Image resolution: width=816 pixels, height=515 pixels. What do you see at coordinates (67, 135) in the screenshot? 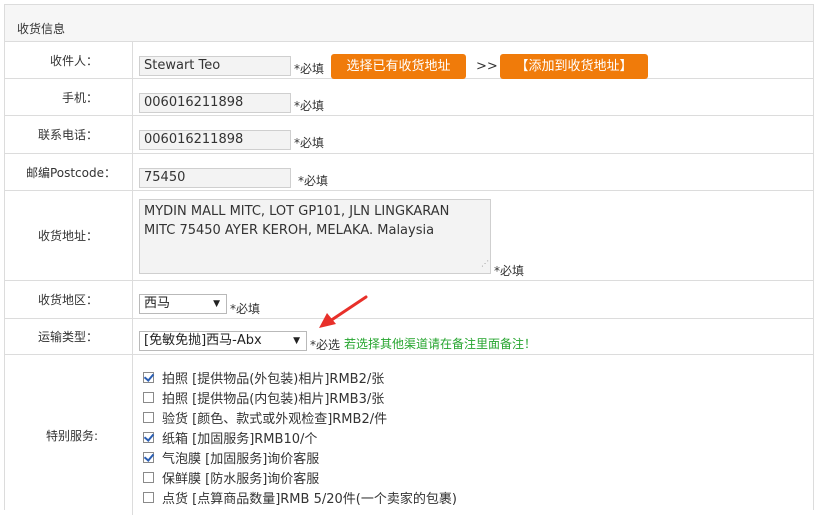
I see `phone-label: 联系电话：` at bounding box center [67, 135].